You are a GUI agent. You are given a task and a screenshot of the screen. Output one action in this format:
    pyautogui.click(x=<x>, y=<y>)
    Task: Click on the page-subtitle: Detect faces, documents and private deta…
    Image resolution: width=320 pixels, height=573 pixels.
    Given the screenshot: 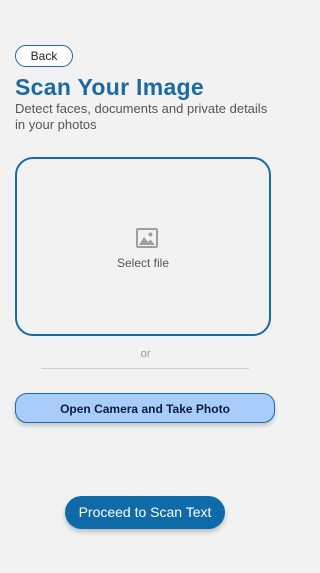 What is the action you would take?
    pyautogui.click(x=141, y=116)
    